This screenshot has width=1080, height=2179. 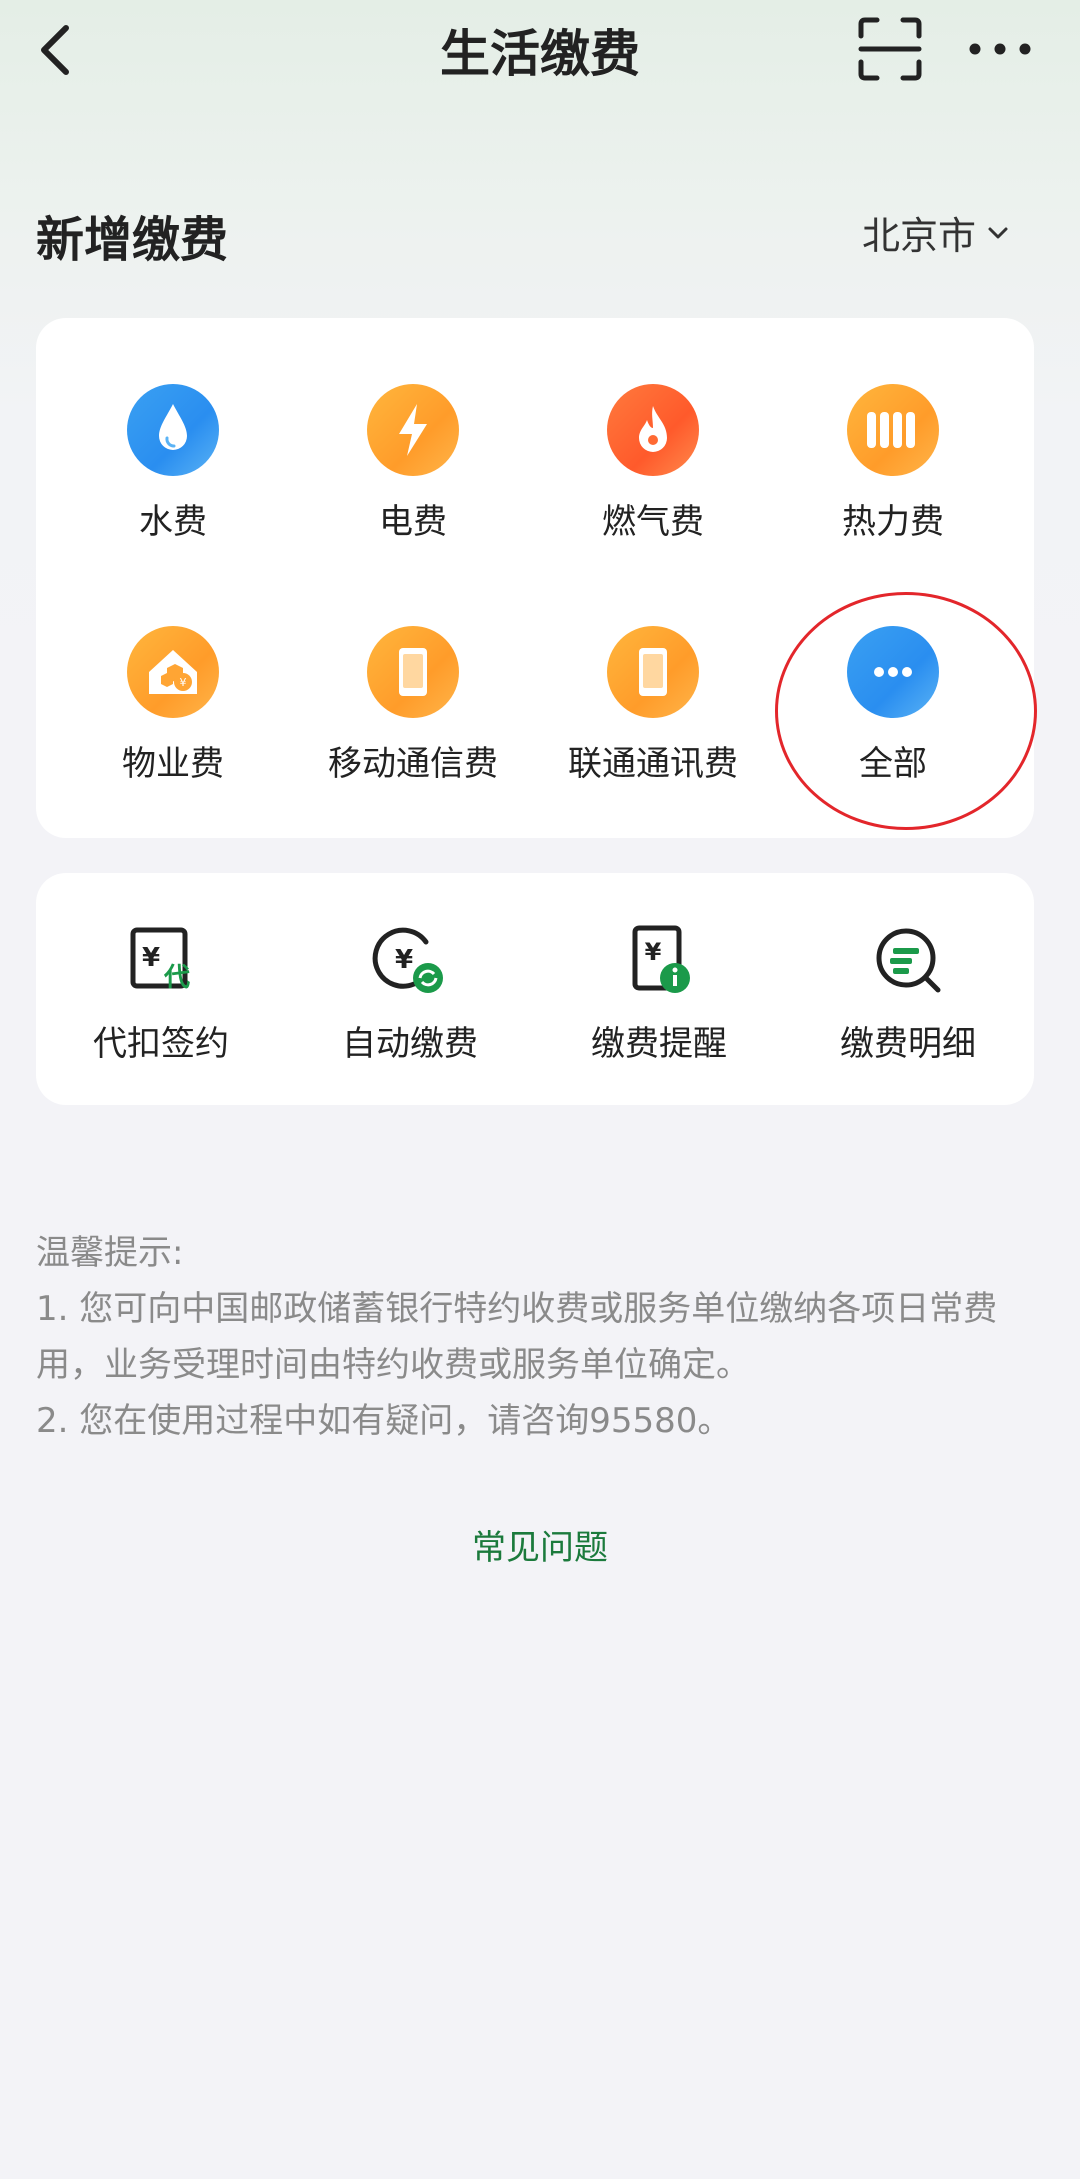 What do you see at coordinates (908, 960) in the screenshot?
I see `pay-details-icon` at bounding box center [908, 960].